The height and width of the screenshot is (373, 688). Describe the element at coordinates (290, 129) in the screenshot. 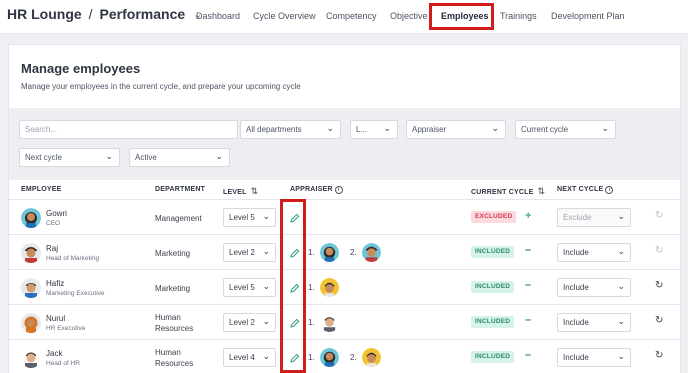

I see `department-filter: All departments ⌄` at that location.